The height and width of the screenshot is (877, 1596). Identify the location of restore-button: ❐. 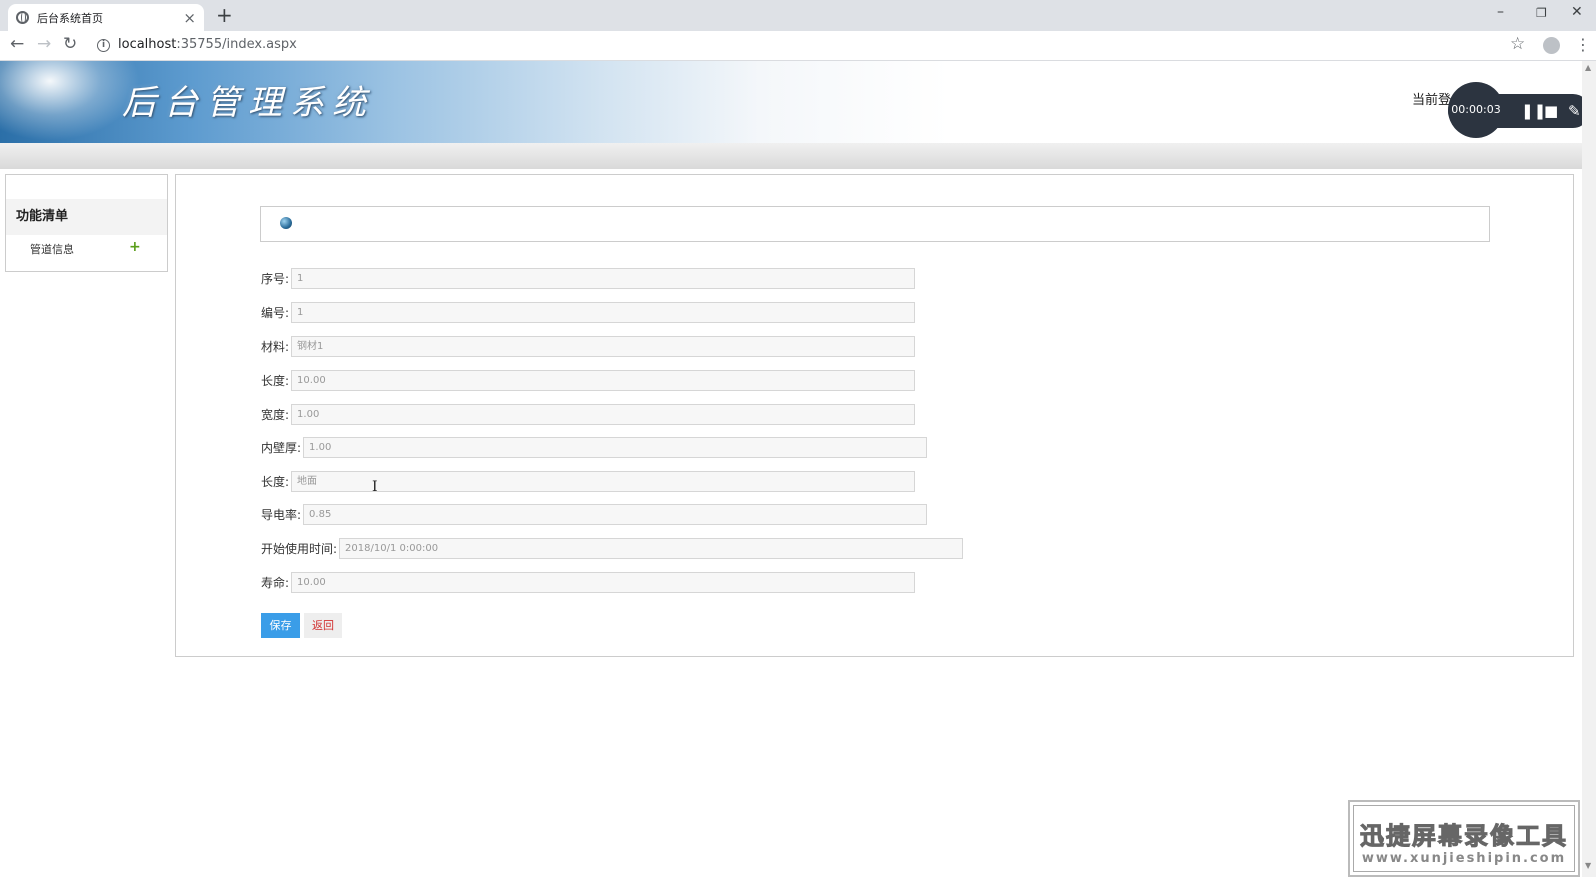
(1541, 13).